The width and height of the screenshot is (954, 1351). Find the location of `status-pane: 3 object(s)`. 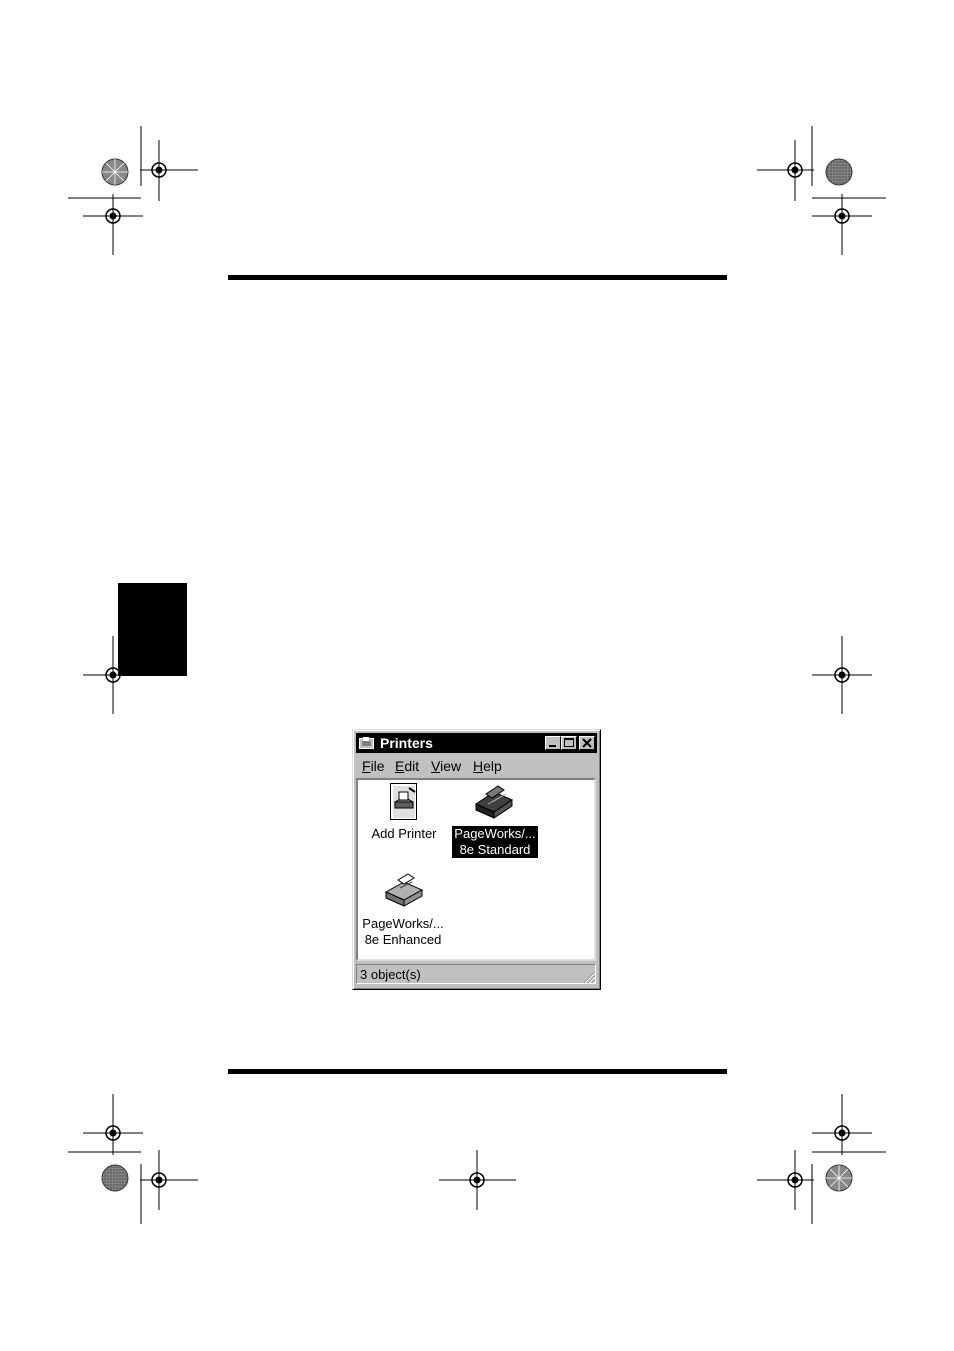

status-pane: 3 object(s) is located at coordinates (476, 974).